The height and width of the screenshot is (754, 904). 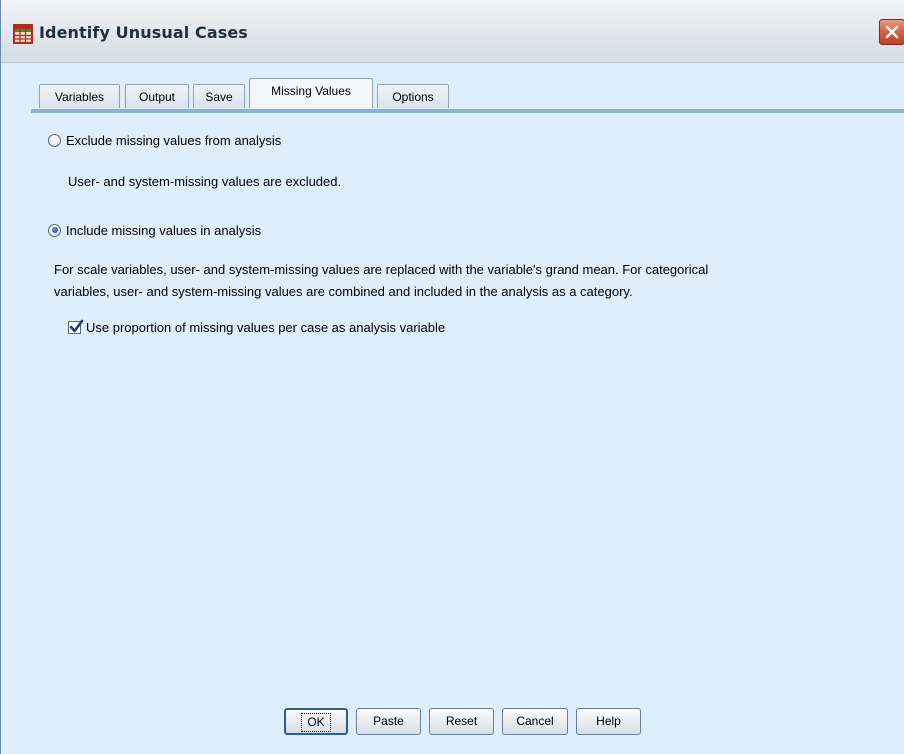 What do you see at coordinates (388, 721) in the screenshot?
I see `paste-button: Paste` at bounding box center [388, 721].